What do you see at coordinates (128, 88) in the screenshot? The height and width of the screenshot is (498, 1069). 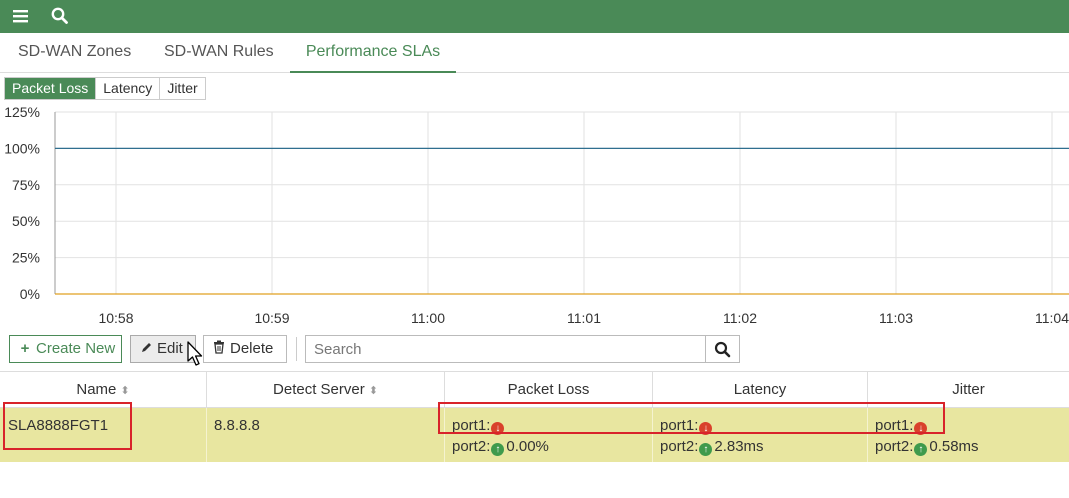 I see `subtab-latency: Latency` at bounding box center [128, 88].